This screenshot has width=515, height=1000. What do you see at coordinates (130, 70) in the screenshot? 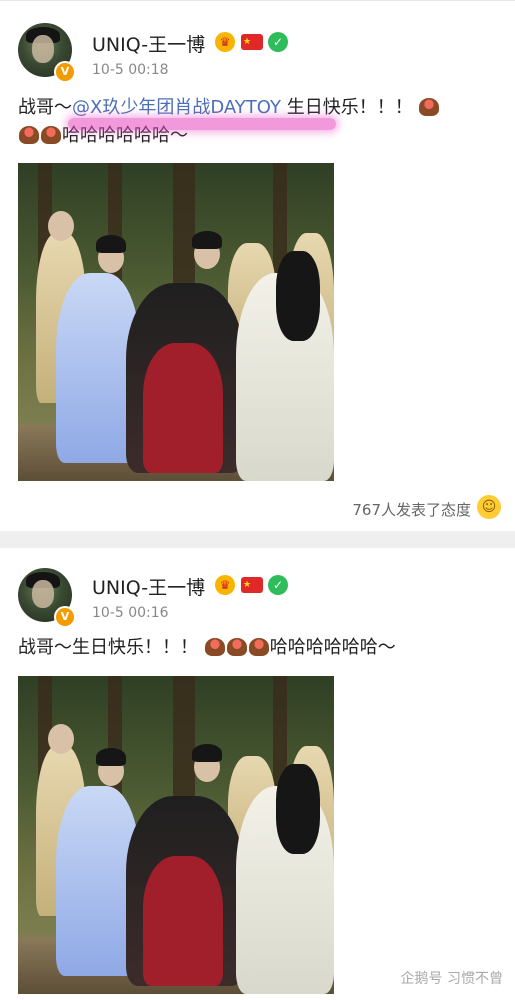
I see `post-time: 10-5 00:18` at bounding box center [130, 70].